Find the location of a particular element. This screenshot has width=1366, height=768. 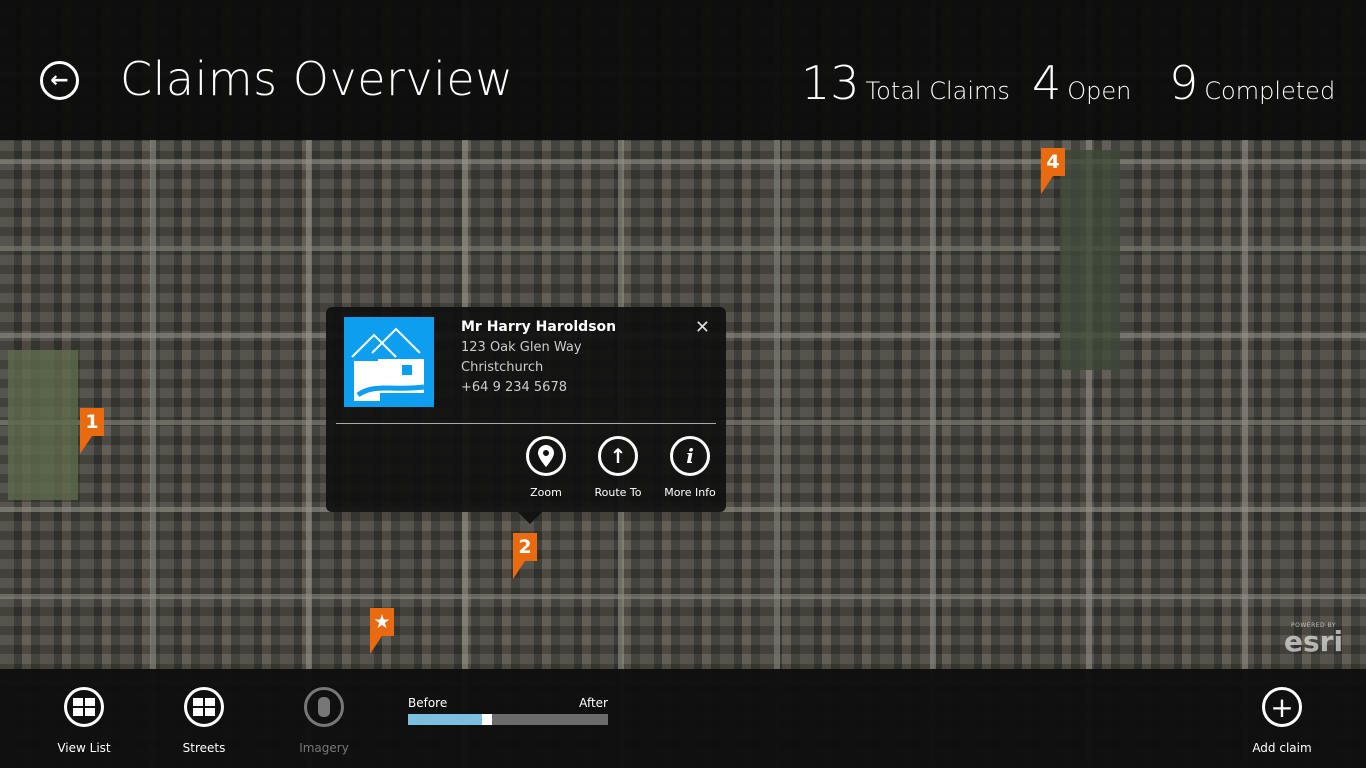

arrow-up-icon: ↑ is located at coordinates (618, 456).